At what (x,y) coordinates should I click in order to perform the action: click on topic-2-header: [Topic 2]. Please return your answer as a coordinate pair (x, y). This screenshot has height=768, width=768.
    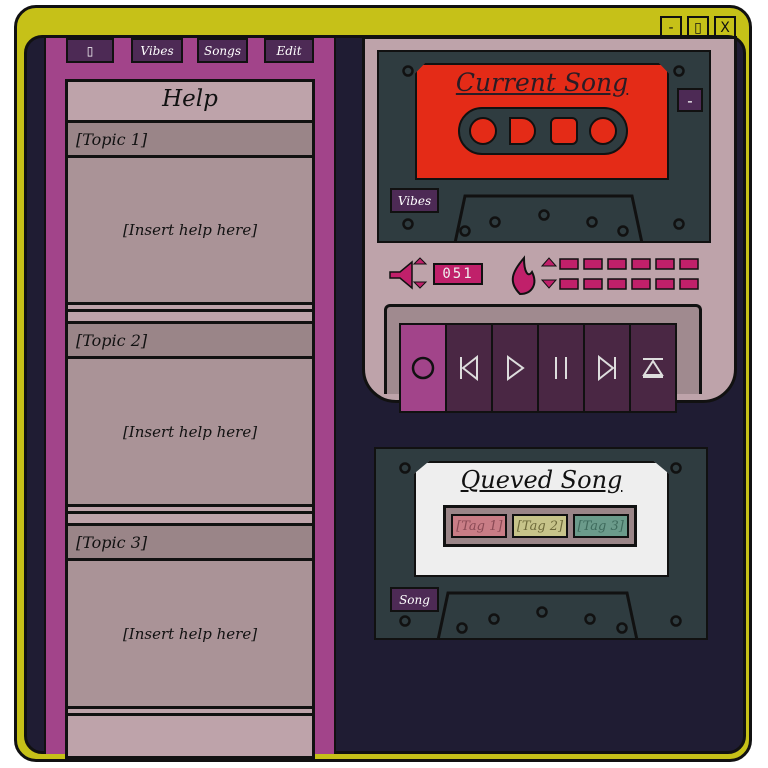
    Looking at the image, I should click on (190, 340).